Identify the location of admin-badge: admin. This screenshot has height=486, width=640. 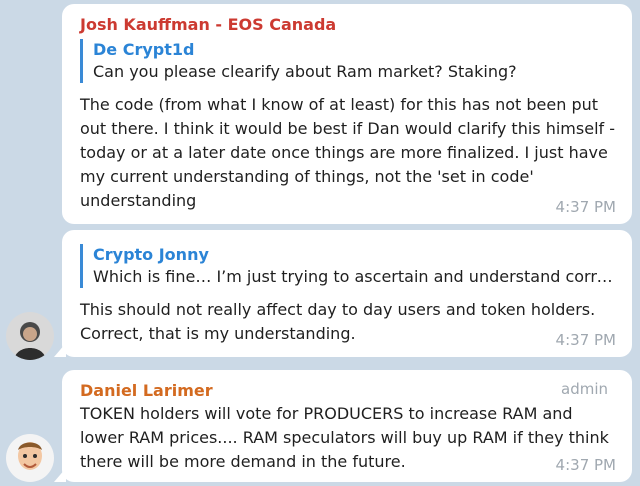
(584, 389).